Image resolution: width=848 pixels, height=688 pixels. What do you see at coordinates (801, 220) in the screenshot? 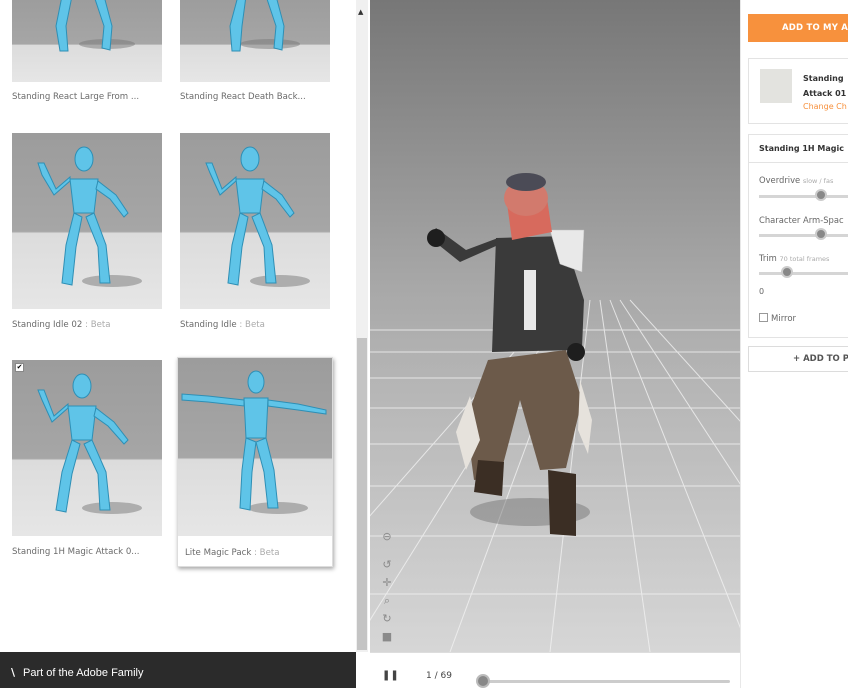
I see `arm-space-label: Character Arm-Spac` at bounding box center [801, 220].